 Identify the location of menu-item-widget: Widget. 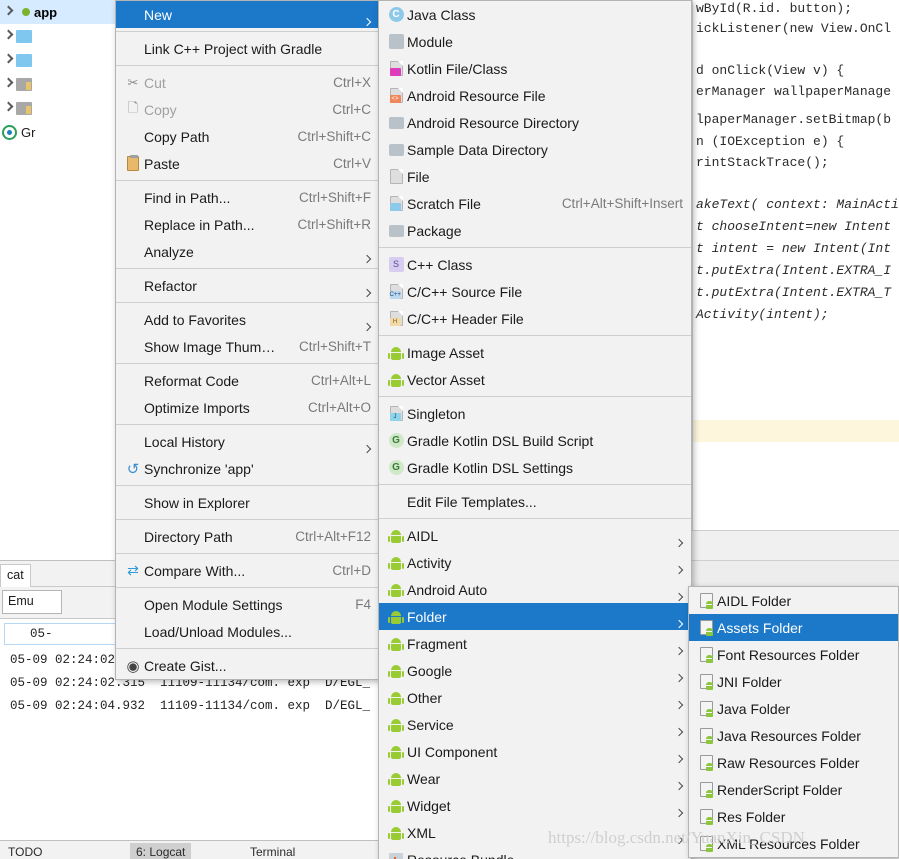
(535, 805).